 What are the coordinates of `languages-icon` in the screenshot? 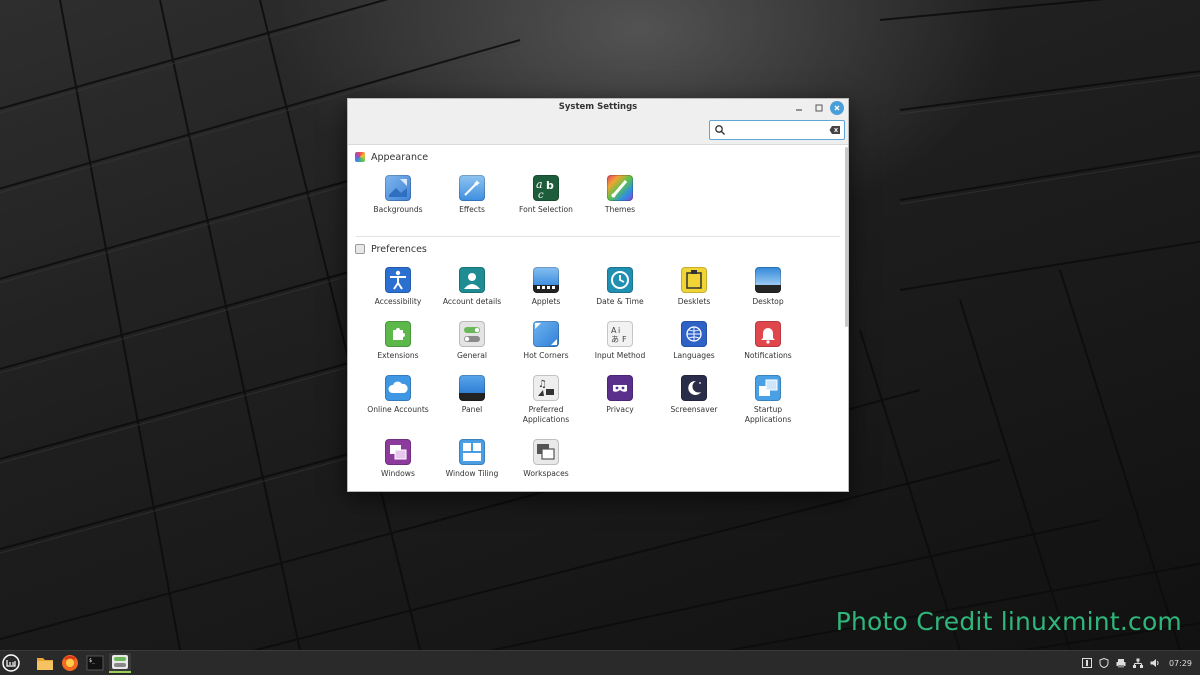 It's located at (694, 334).